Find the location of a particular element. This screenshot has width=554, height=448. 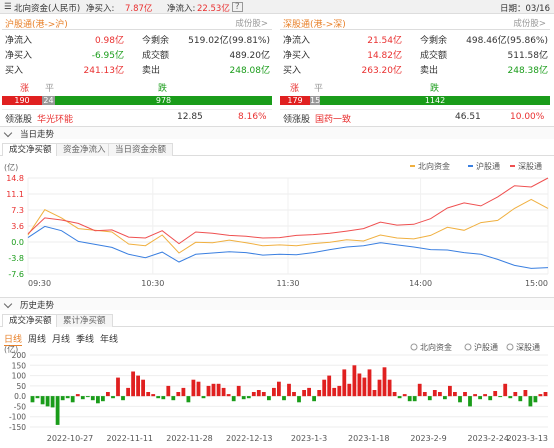

x-tick-label: 10:30 is located at coordinates (152, 283).